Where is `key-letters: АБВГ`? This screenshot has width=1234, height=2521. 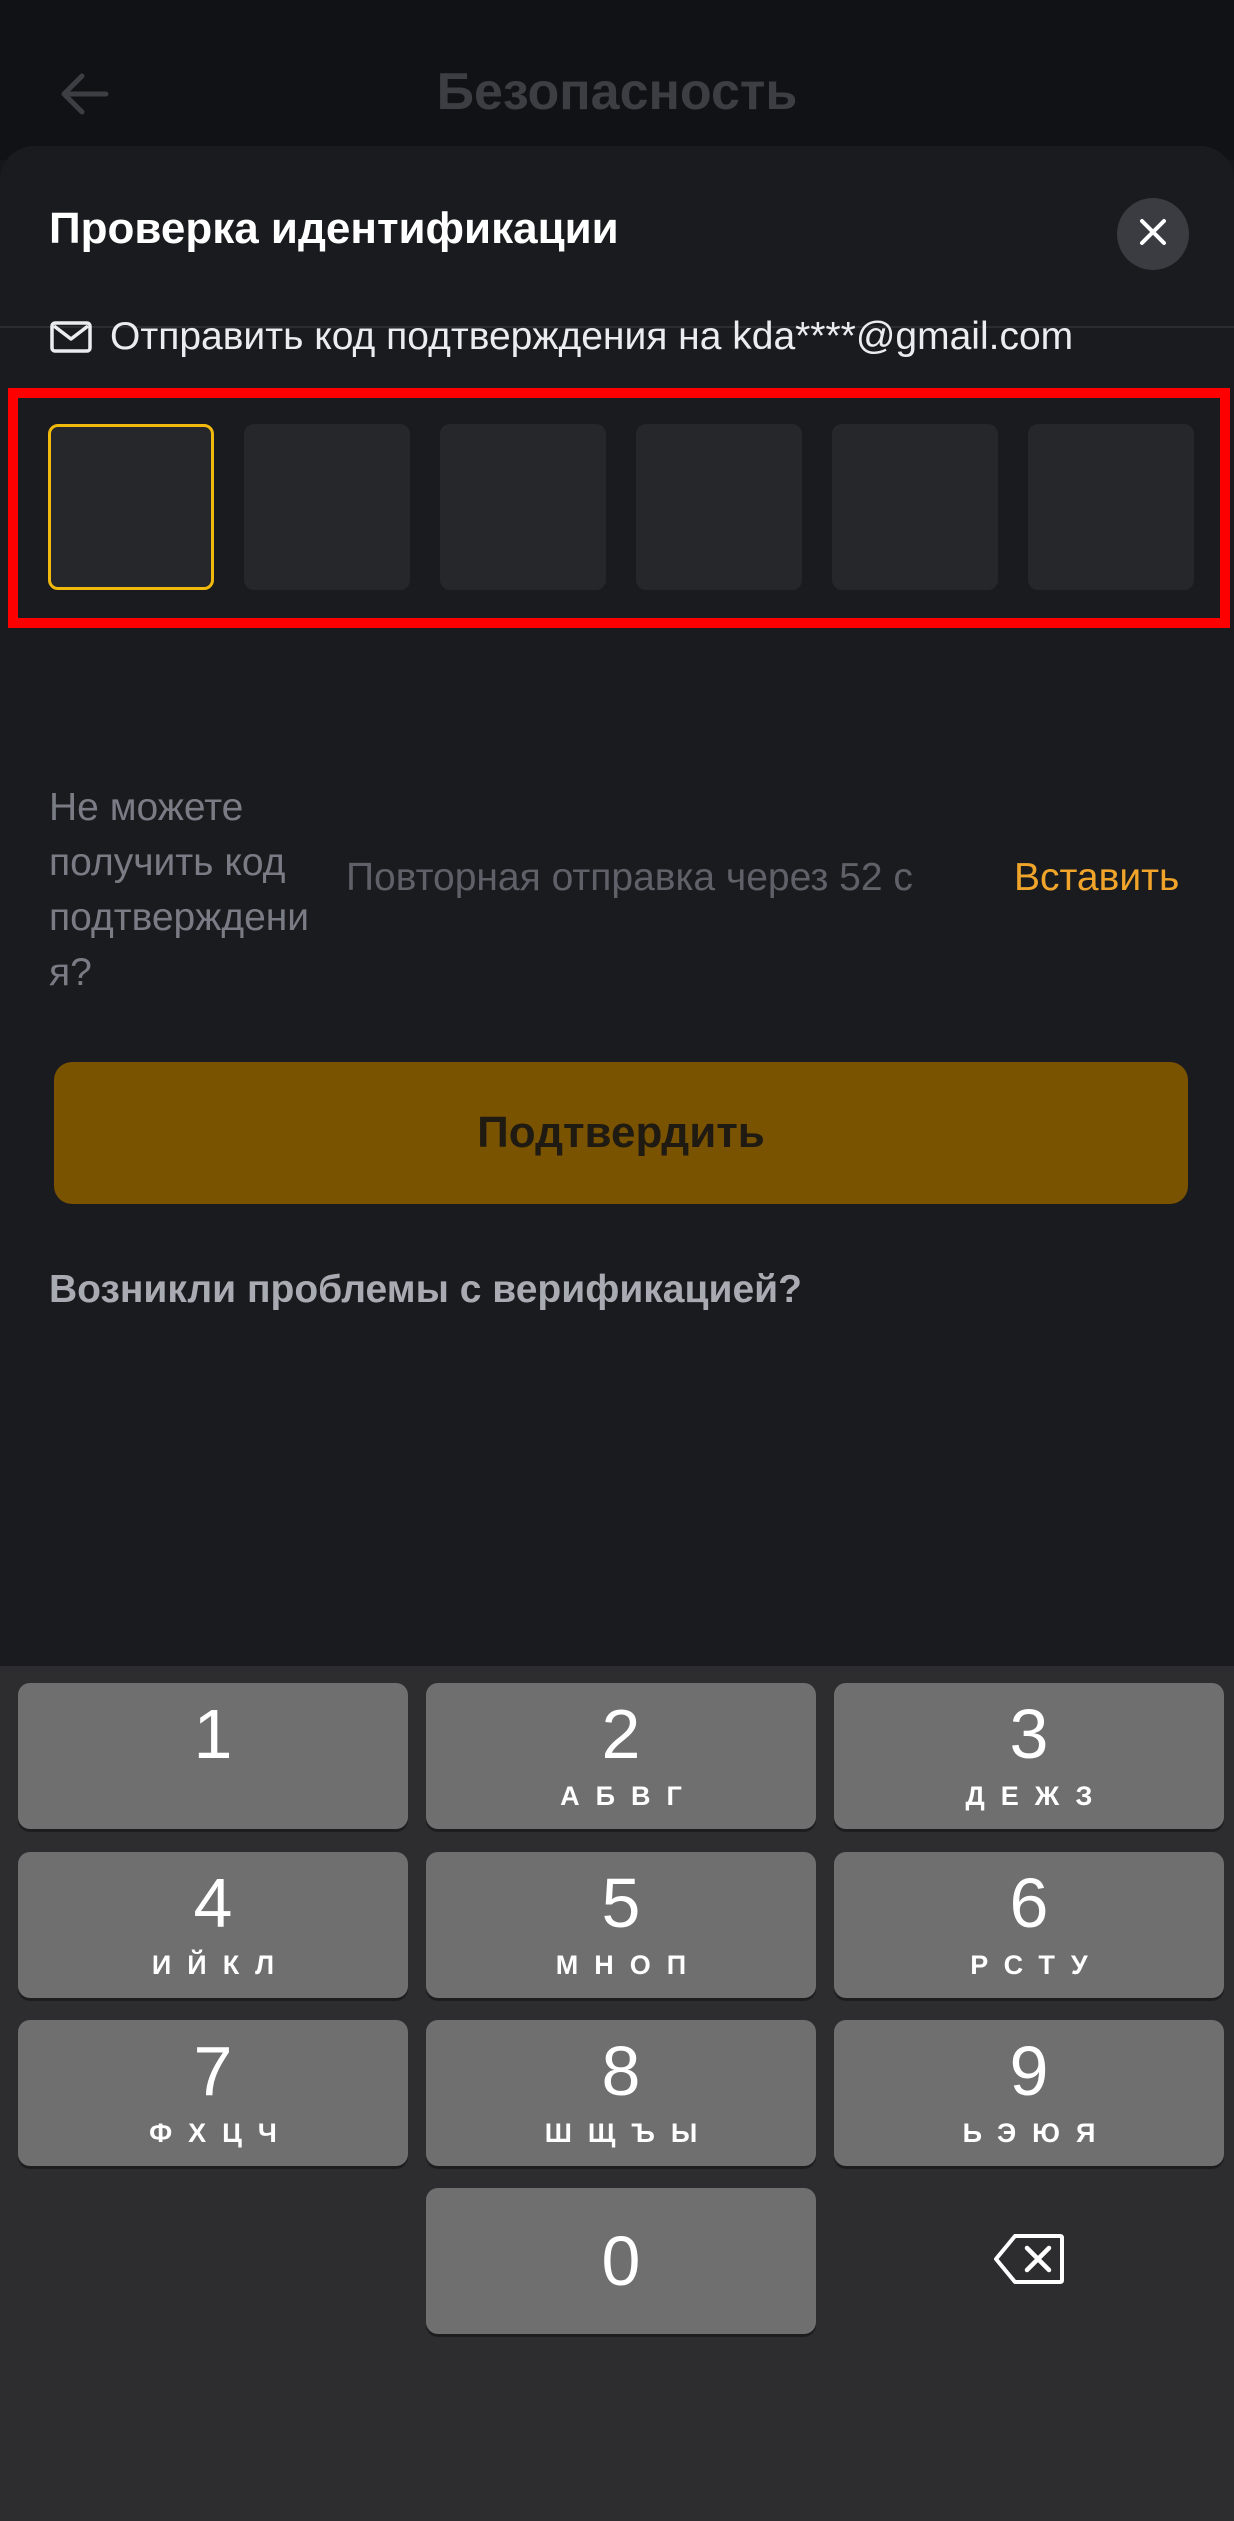 key-letters: АБВГ is located at coordinates (629, 1796).